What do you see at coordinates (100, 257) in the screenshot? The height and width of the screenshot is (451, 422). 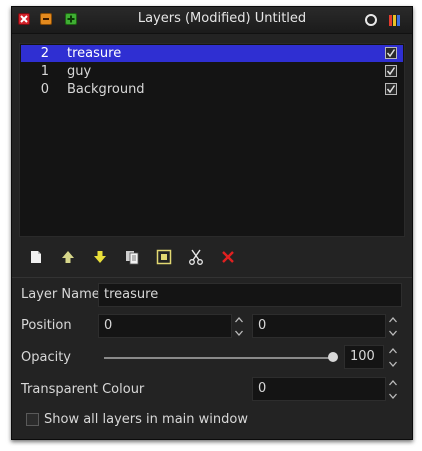 I see `move-down-icon` at bounding box center [100, 257].